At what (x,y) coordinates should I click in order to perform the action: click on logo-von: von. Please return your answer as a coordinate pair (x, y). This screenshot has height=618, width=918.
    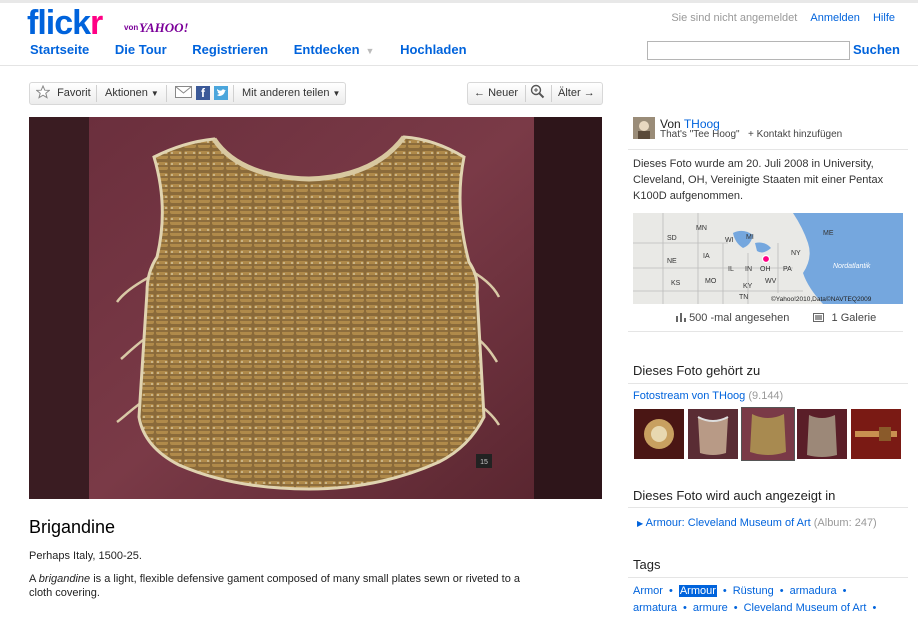
    Looking at the image, I should click on (131, 27).